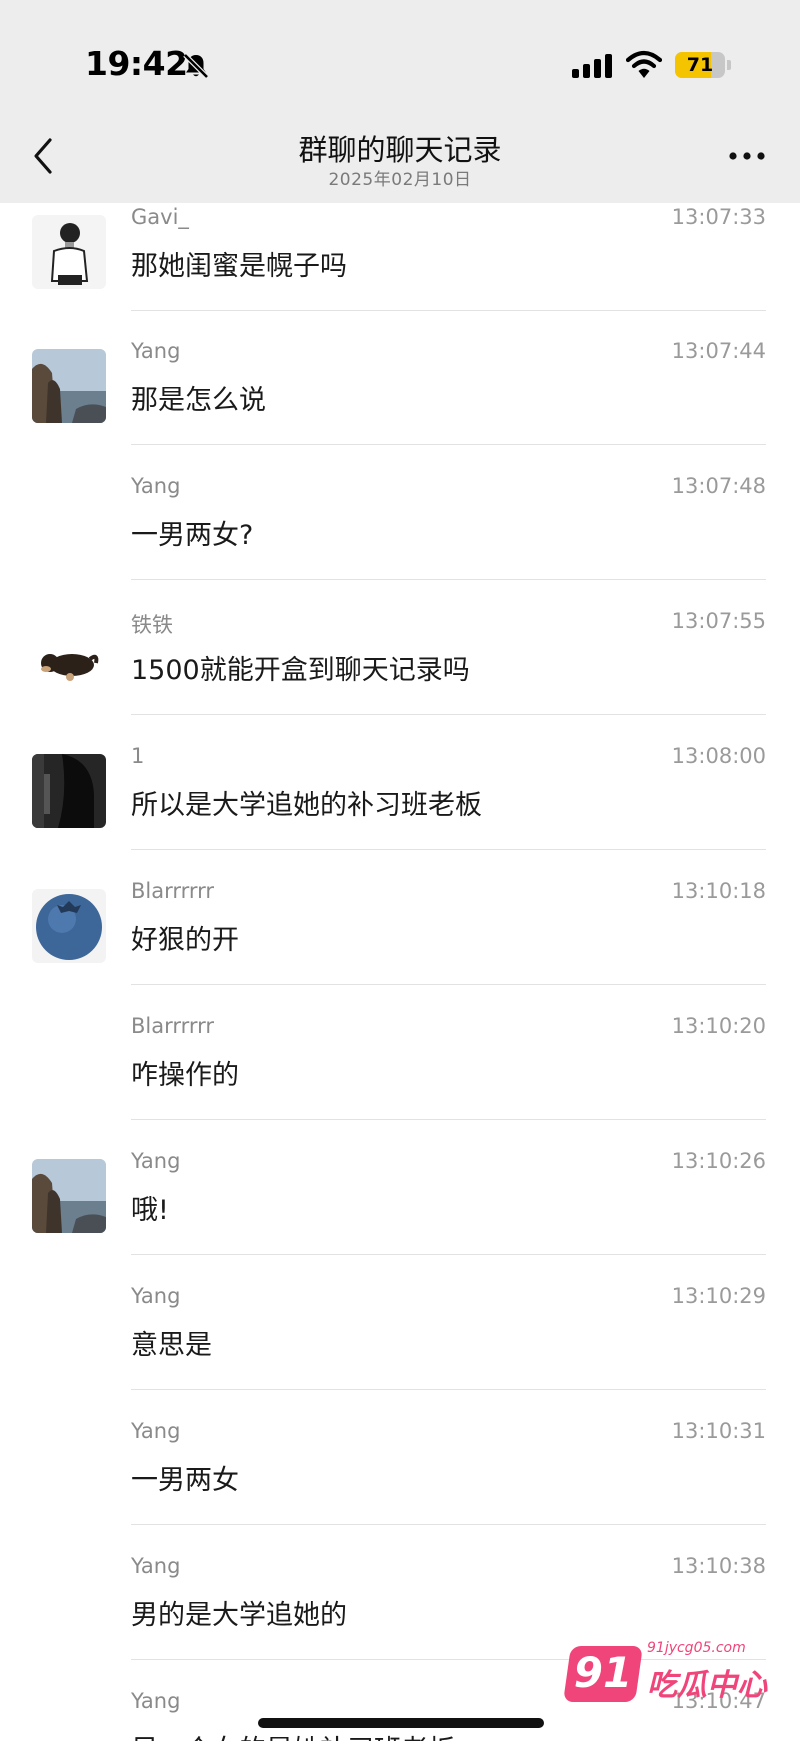 This screenshot has width=800, height=1741. Describe the element at coordinates (400, 1079) in the screenshot. I see `message-item: Blarrrrrr 13:10:20 咋操作的` at that location.